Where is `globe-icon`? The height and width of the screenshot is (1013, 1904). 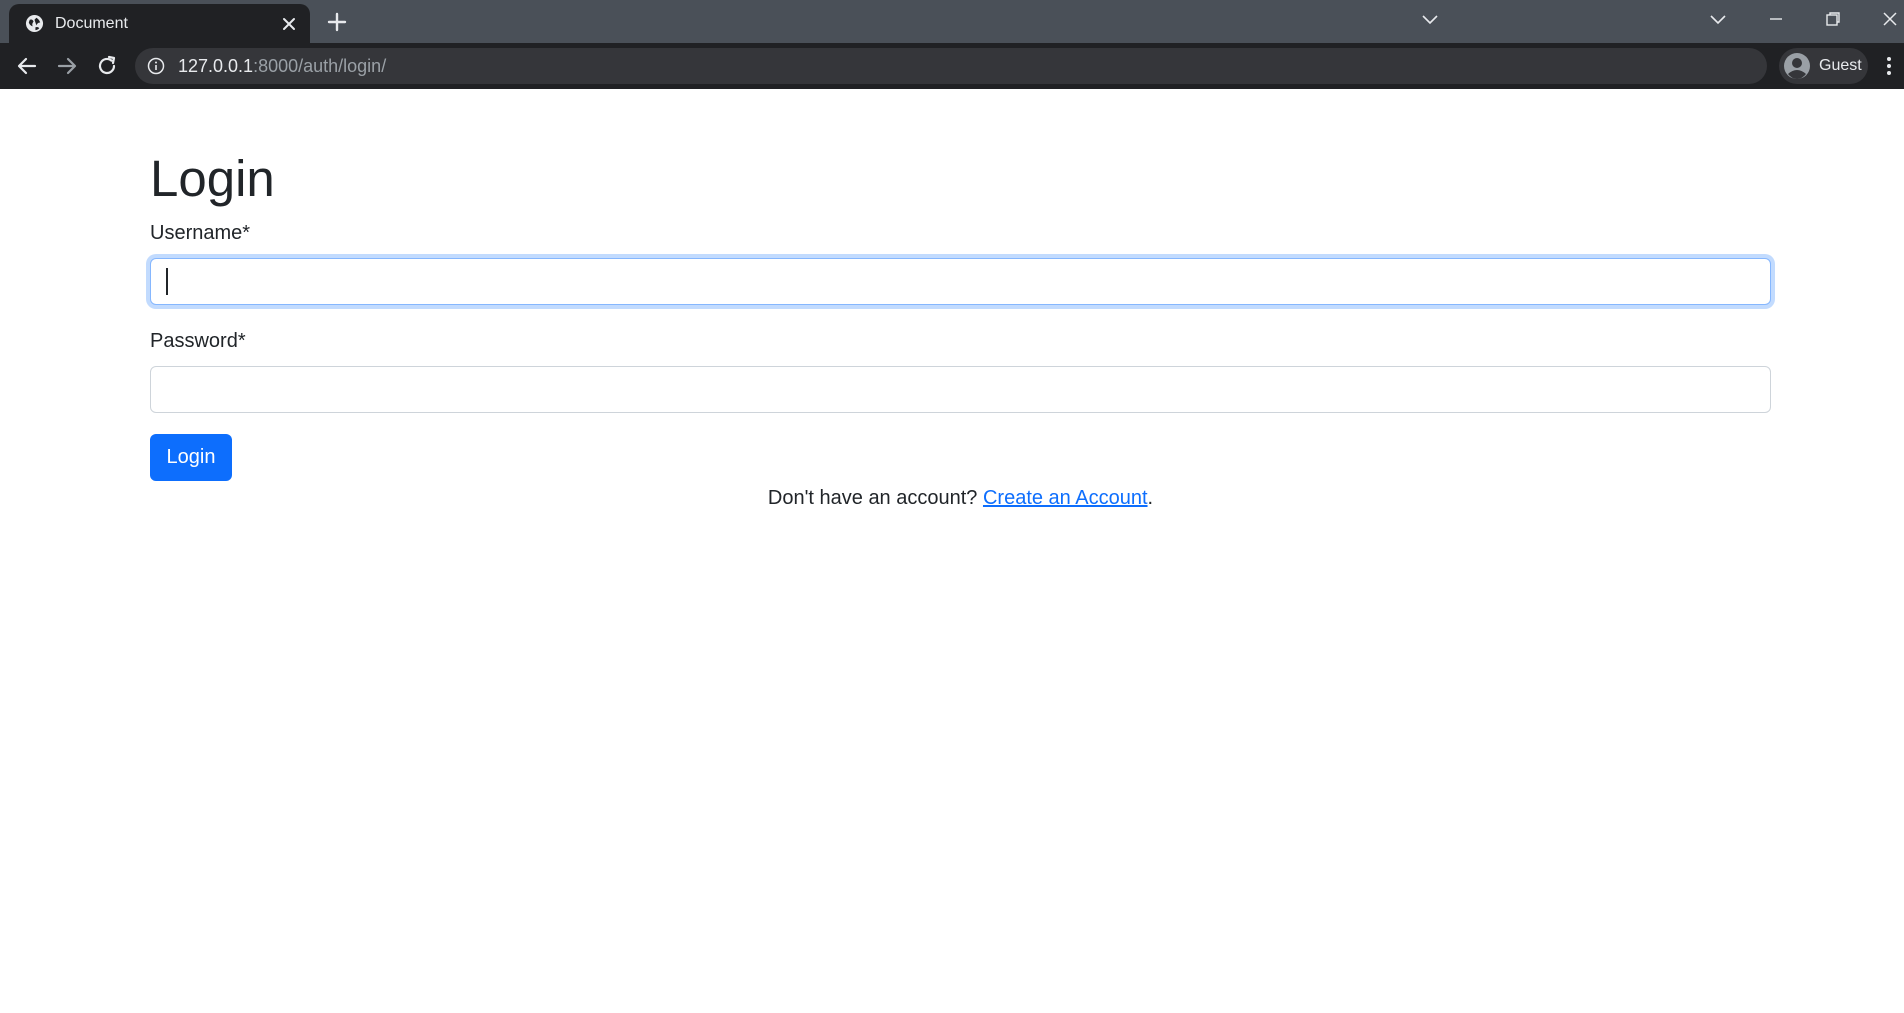
globe-icon is located at coordinates (34, 23).